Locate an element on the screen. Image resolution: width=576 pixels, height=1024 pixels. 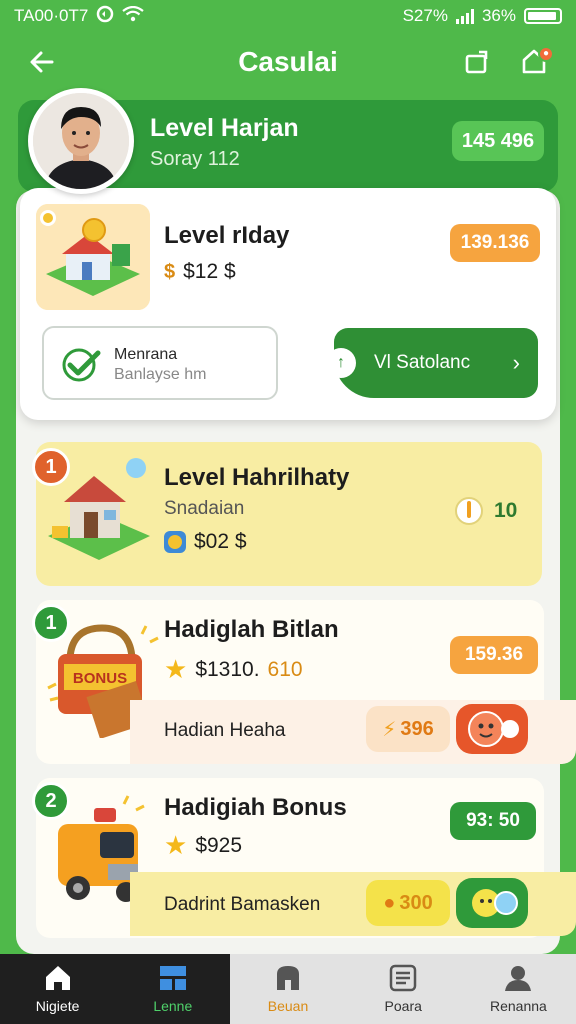
chevron-right-icon: › is located at coordinates (516, 362).